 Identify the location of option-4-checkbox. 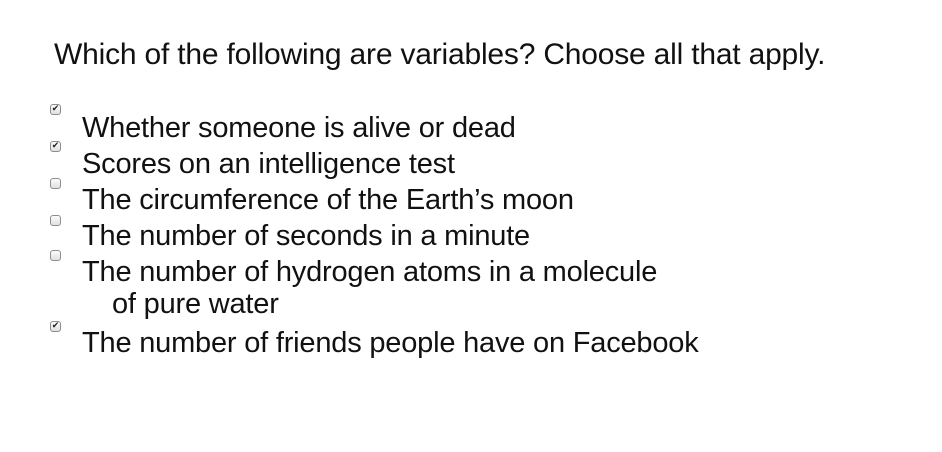
(55, 220).